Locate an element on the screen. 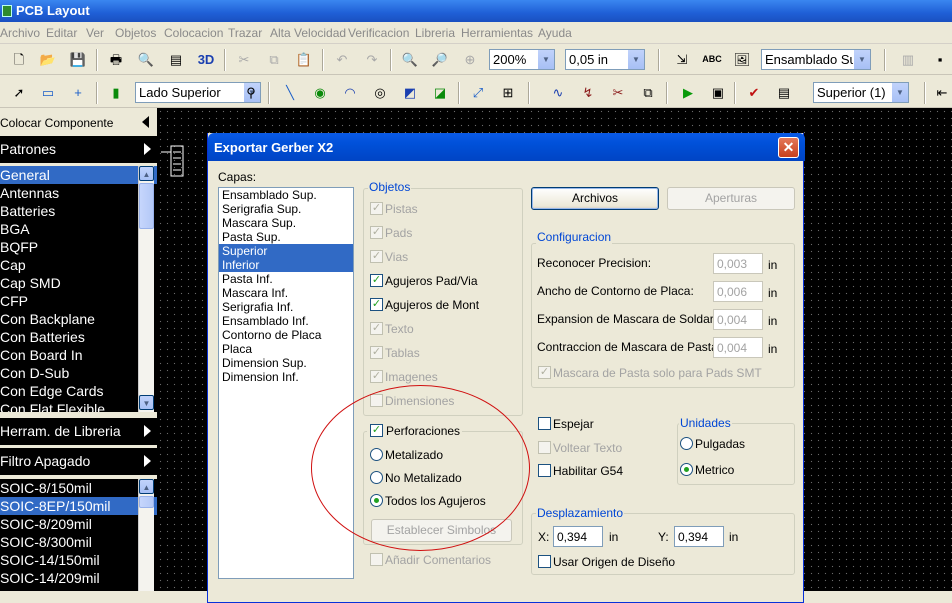 This screenshot has width=952, height=603. drills-checkbox: ✓ is located at coordinates (376, 430).